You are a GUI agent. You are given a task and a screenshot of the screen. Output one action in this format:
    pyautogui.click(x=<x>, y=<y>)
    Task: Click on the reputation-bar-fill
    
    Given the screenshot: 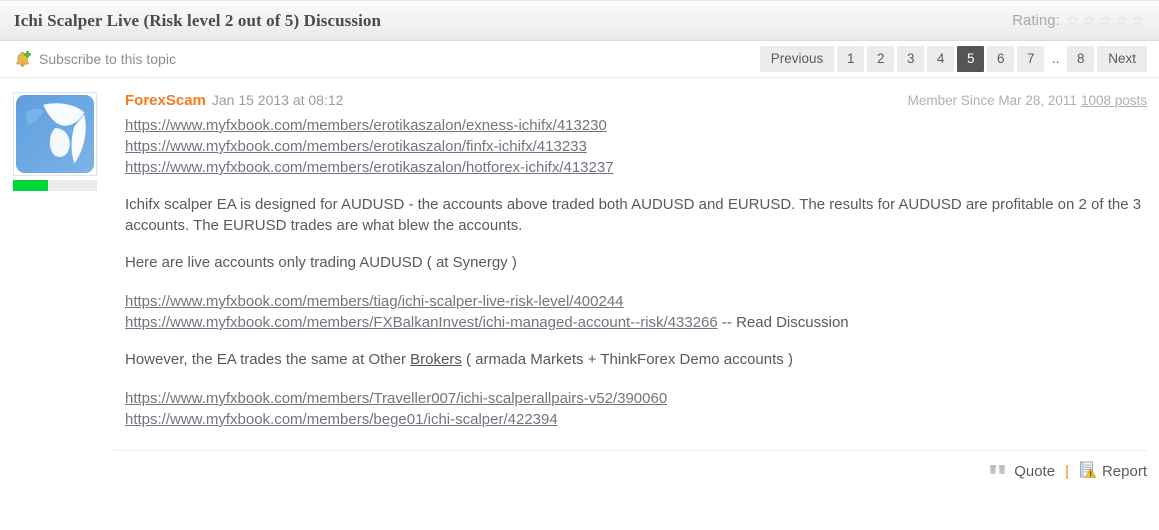 What is the action you would take?
    pyautogui.click(x=31, y=185)
    